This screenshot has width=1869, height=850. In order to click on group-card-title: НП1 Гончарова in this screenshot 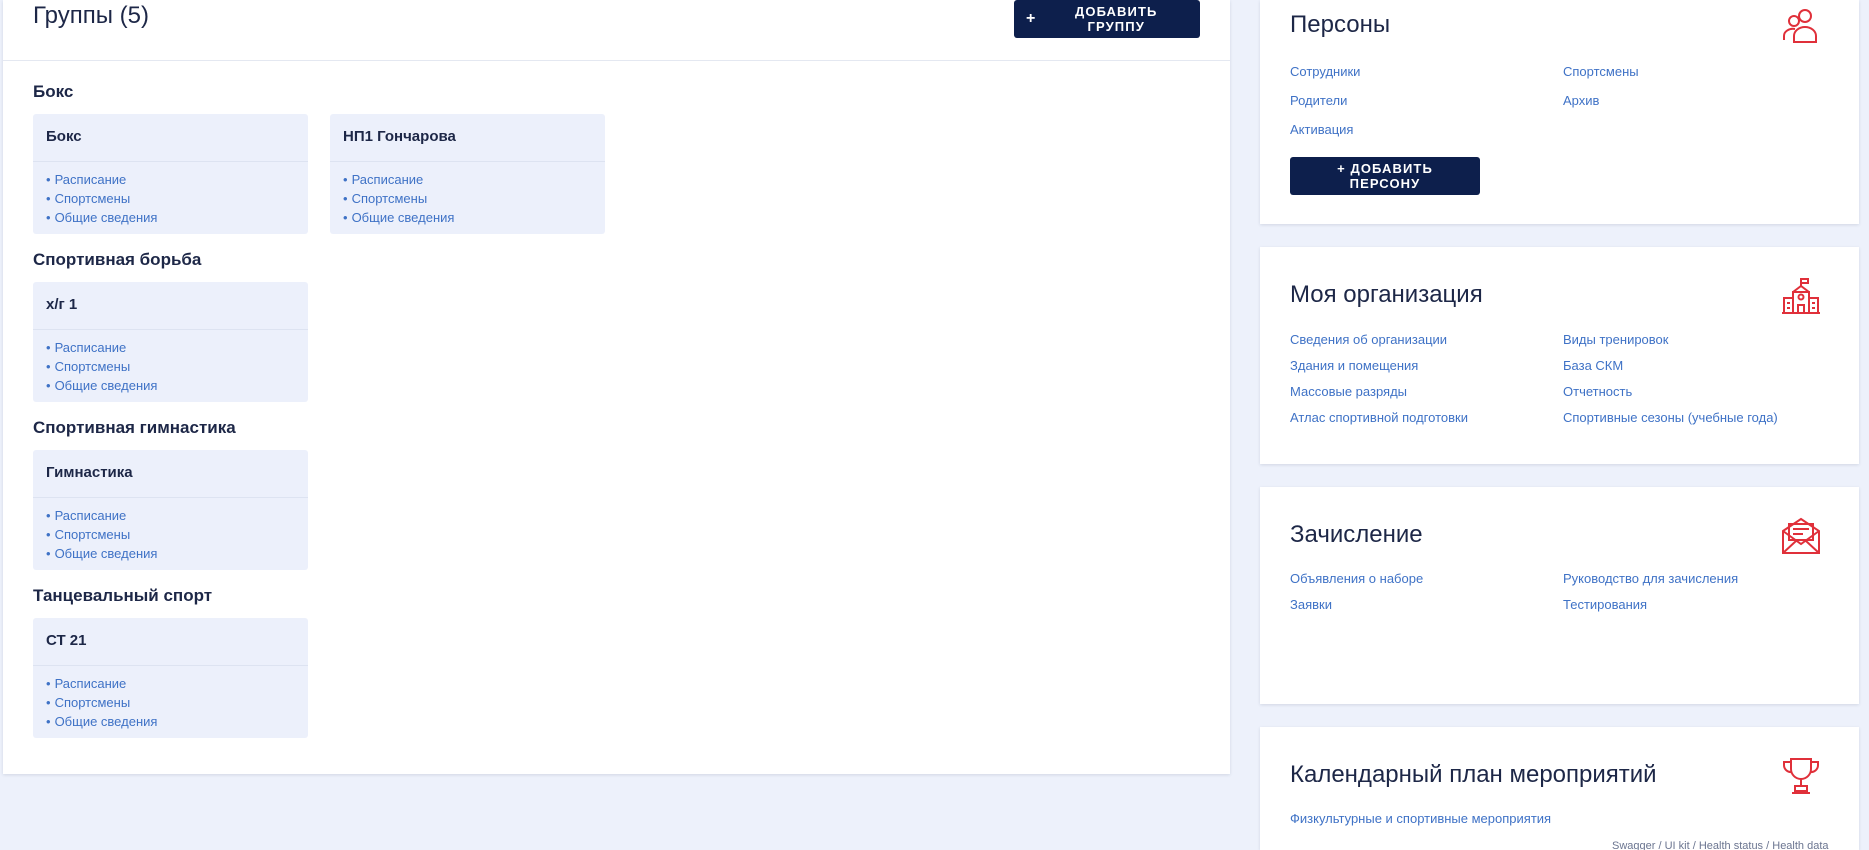, I will do `click(467, 138)`.